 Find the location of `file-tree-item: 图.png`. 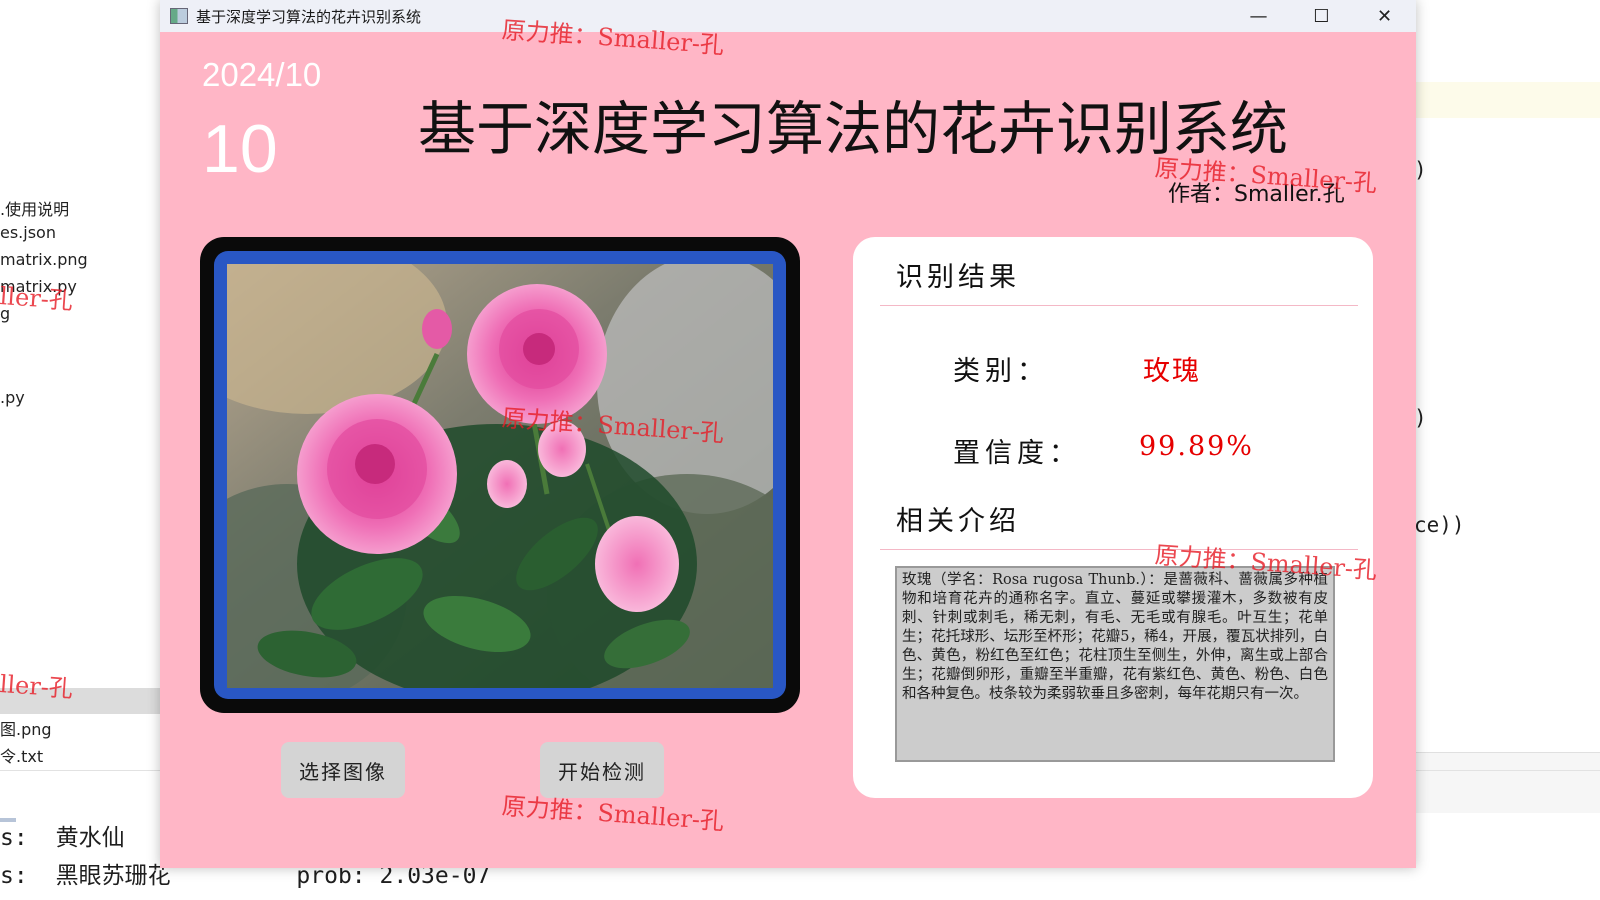

file-tree-item: 图.png is located at coordinates (26, 728).